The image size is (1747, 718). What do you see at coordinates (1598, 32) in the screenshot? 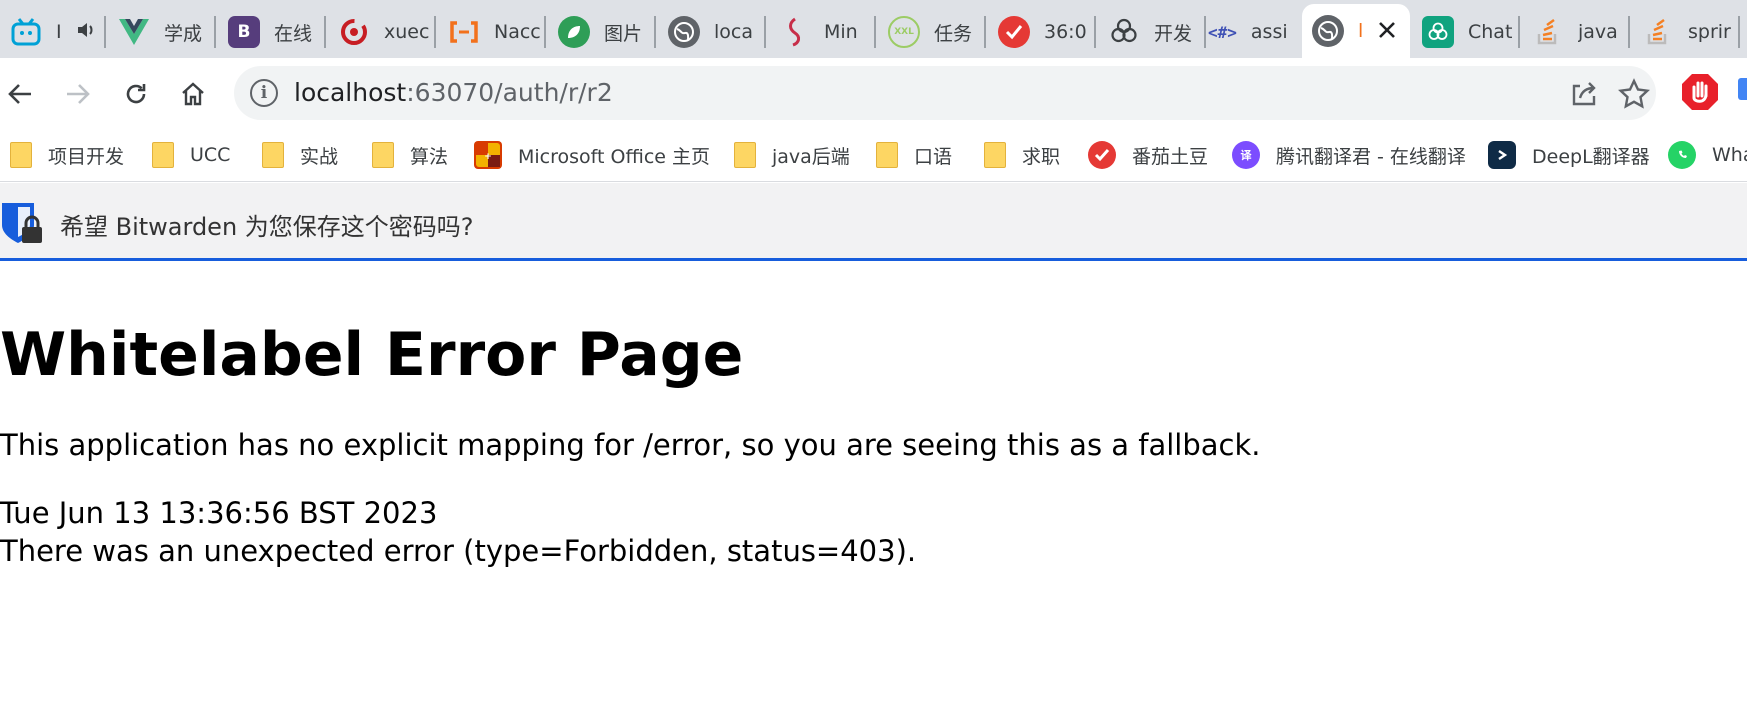
I see `tab-title: java` at bounding box center [1598, 32].